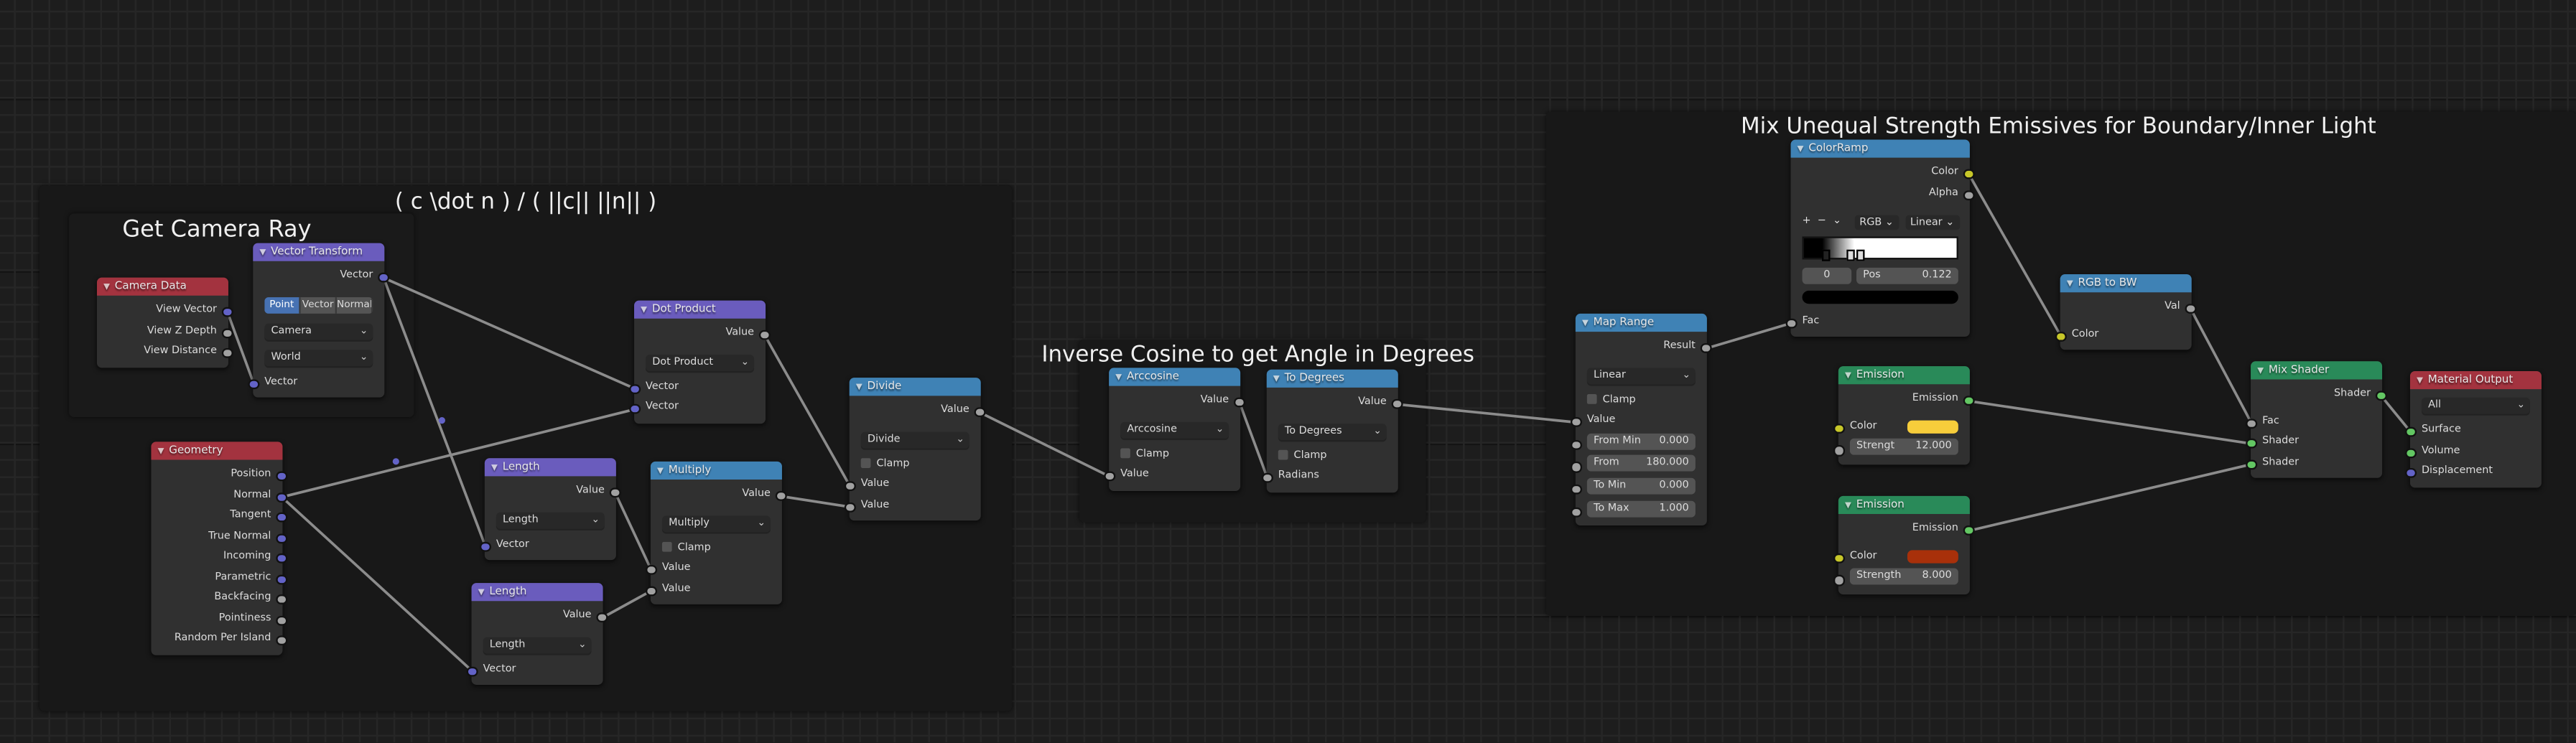 This screenshot has height=743, width=2576. Describe the element at coordinates (354, 304) in the screenshot. I see `type-option-normal: Normal` at that location.